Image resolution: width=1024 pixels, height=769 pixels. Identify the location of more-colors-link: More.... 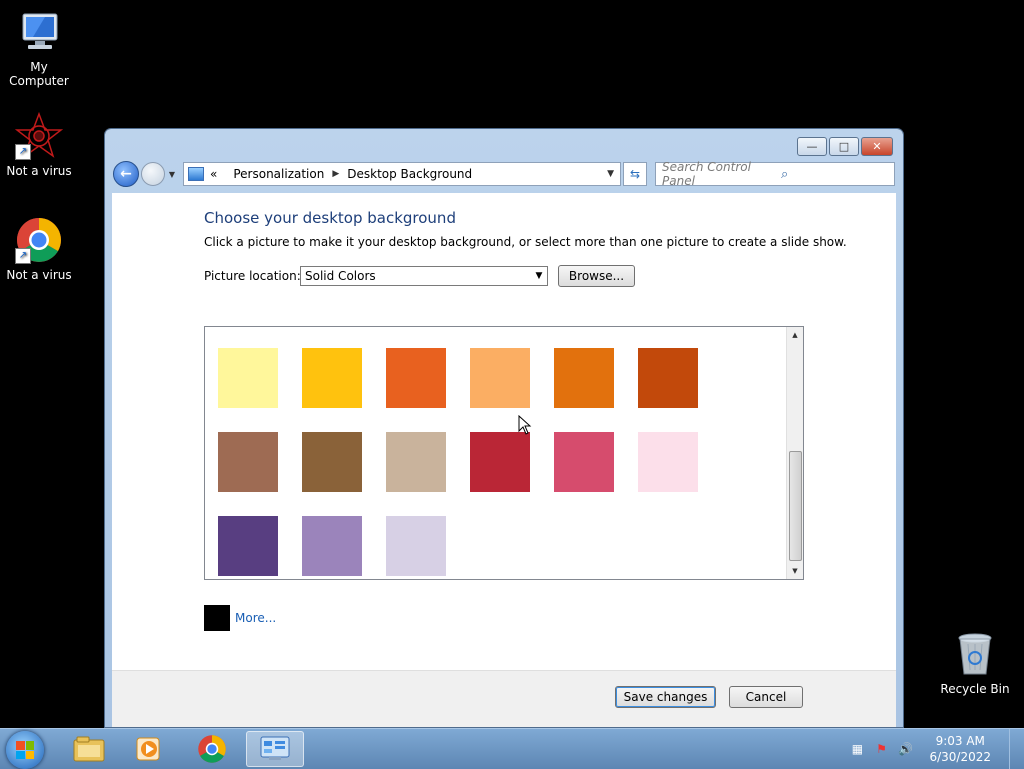
(255, 618).